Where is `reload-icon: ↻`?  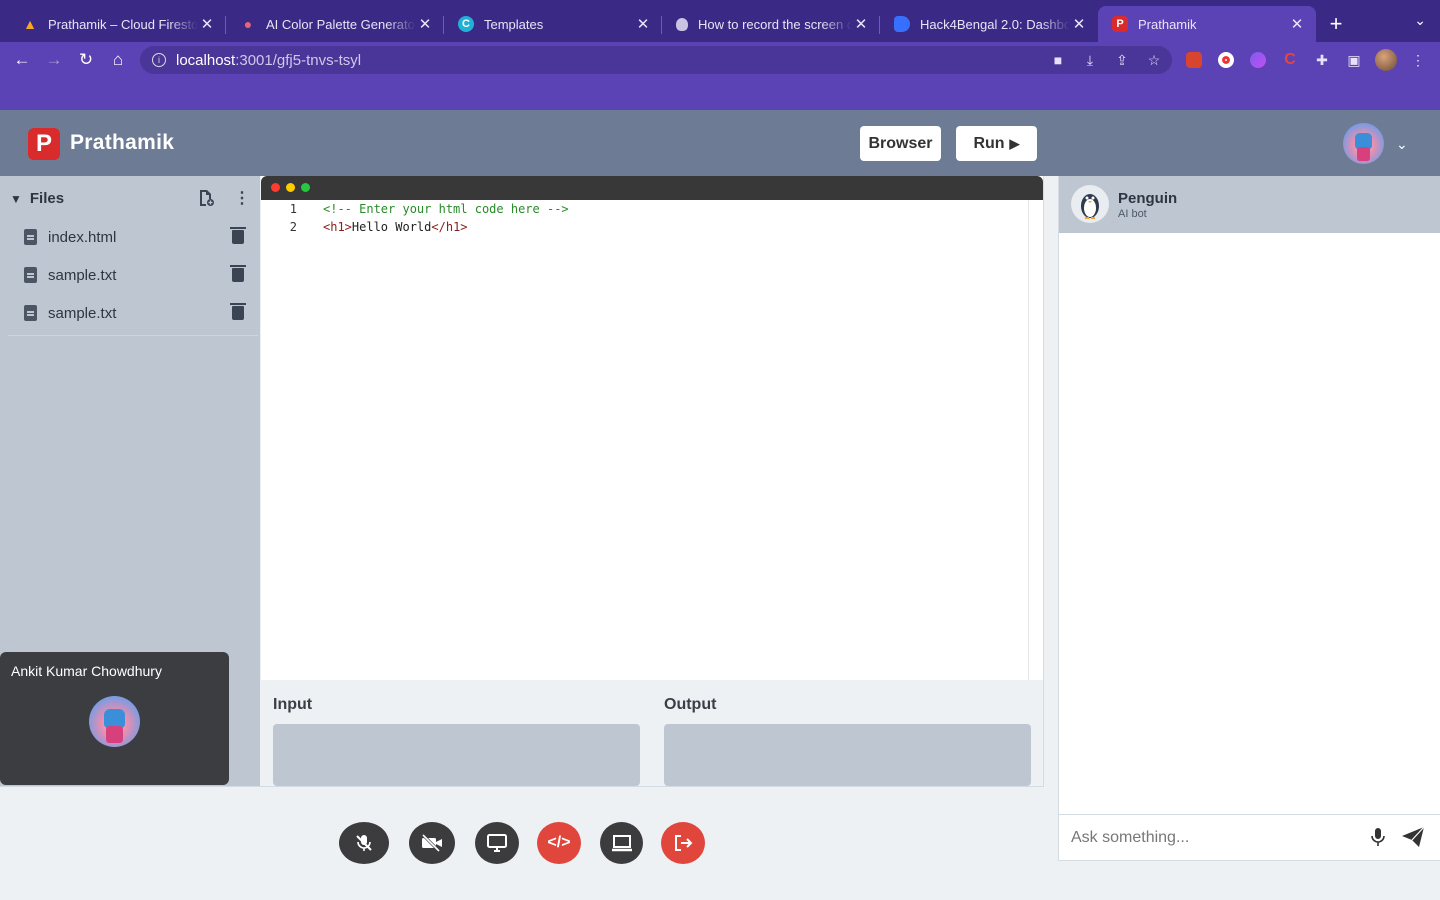 reload-icon: ↻ is located at coordinates (86, 60).